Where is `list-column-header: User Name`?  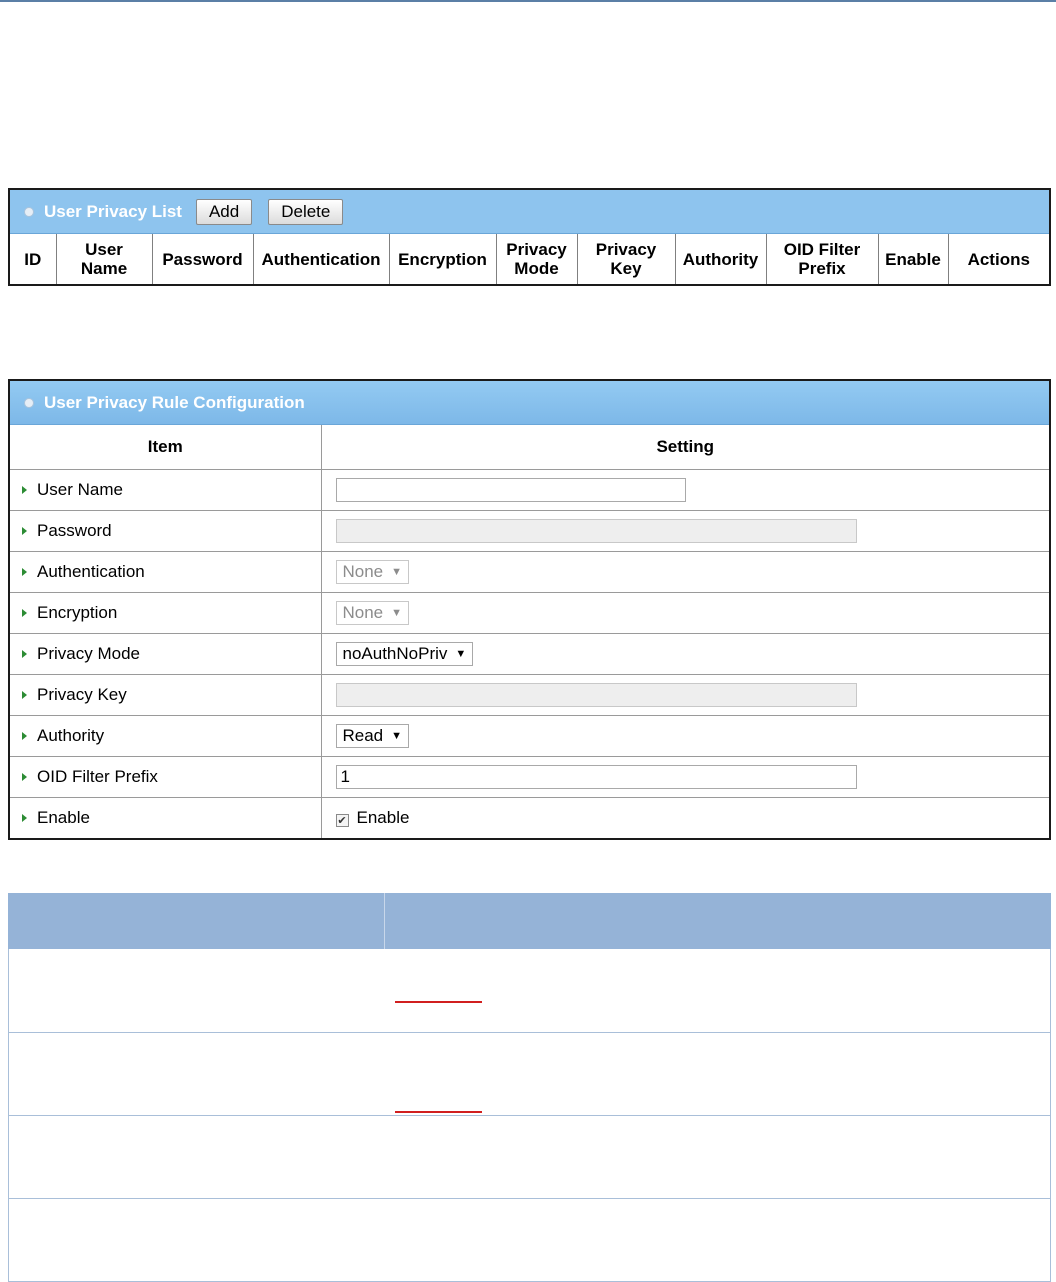
list-column-header: User Name is located at coordinates (104, 259).